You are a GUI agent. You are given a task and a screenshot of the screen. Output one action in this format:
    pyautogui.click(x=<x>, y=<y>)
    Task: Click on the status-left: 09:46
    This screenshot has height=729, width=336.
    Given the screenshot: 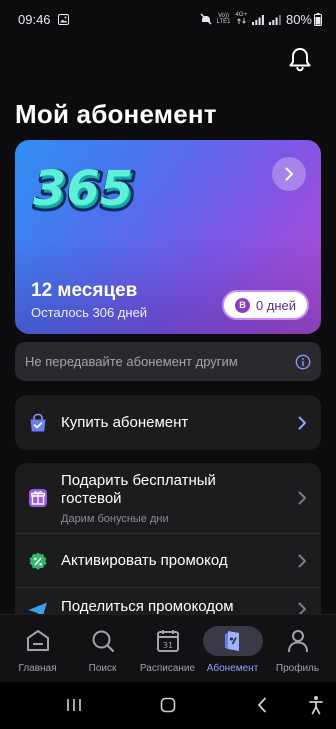 What is the action you would take?
    pyautogui.click(x=43, y=19)
    